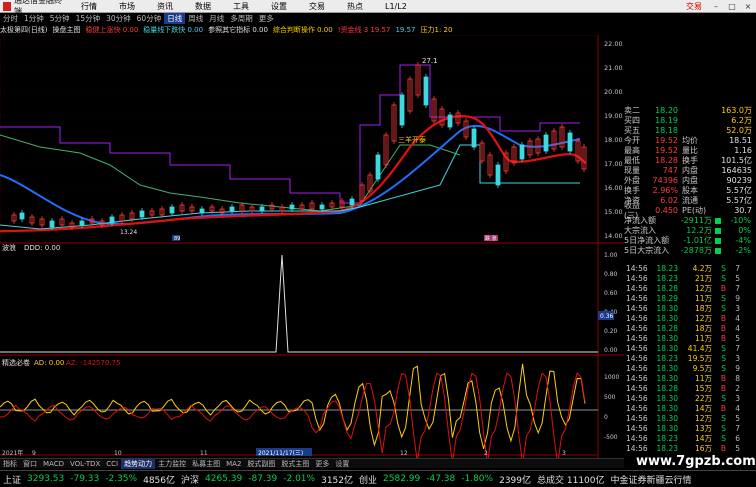 The width and height of the screenshot is (756, 487). Describe the element at coordinates (295, 464) in the screenshot. I see `indicator-tab: 脱式主图` at that location.